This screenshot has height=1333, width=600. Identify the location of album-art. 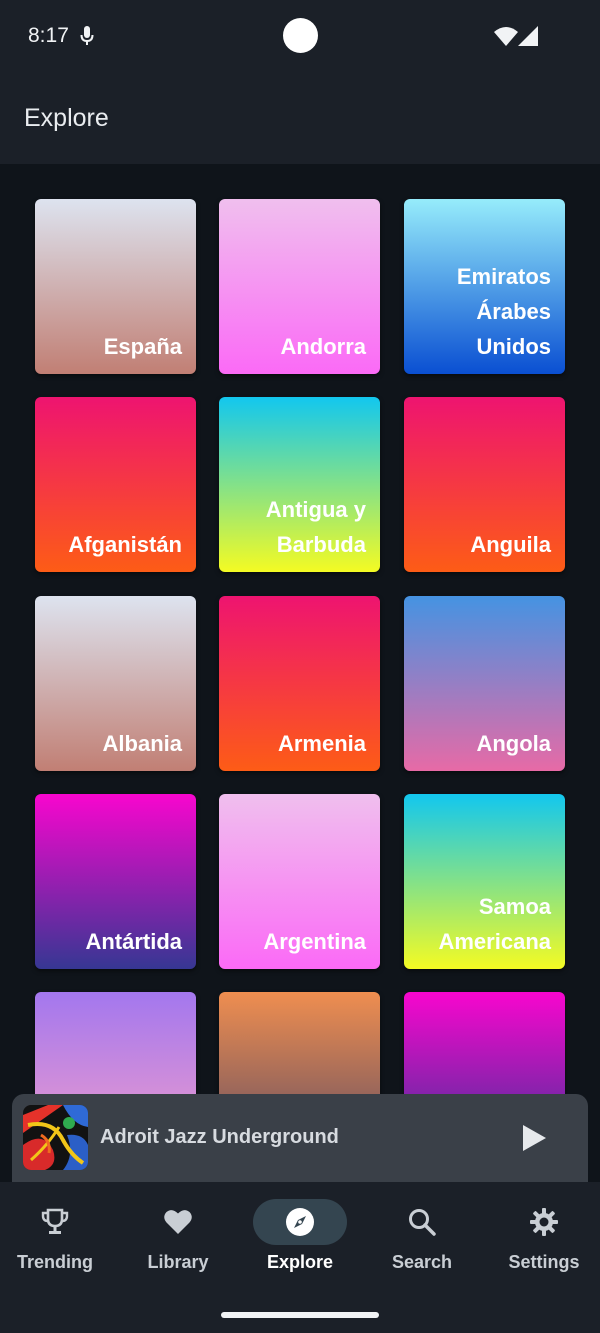
(55, 1137).